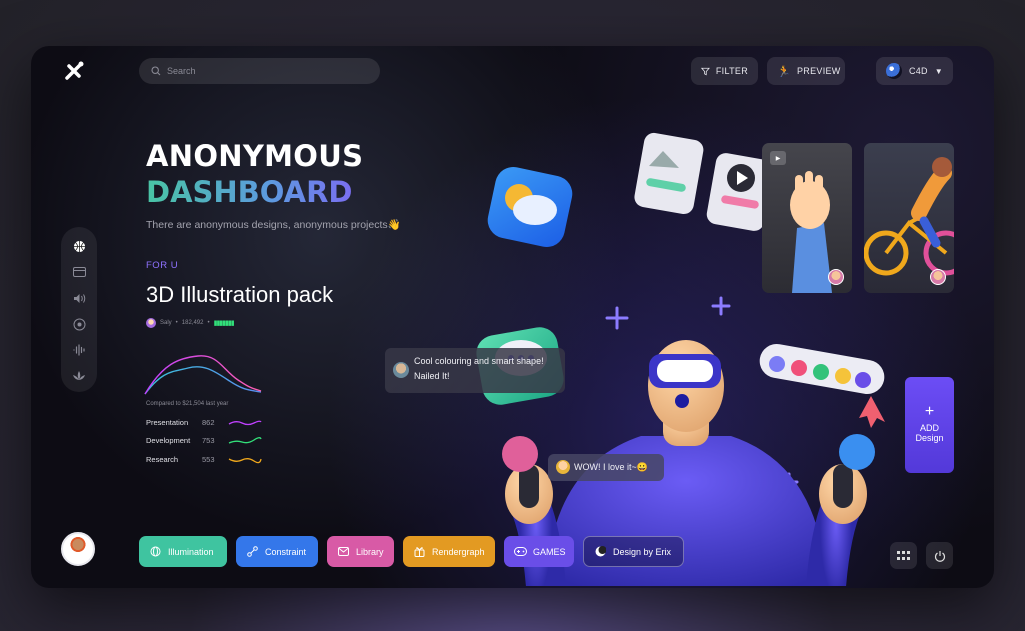 The height and width of the screenshot is (631, 1025). I want to click on record-icon, so click(79, 324).